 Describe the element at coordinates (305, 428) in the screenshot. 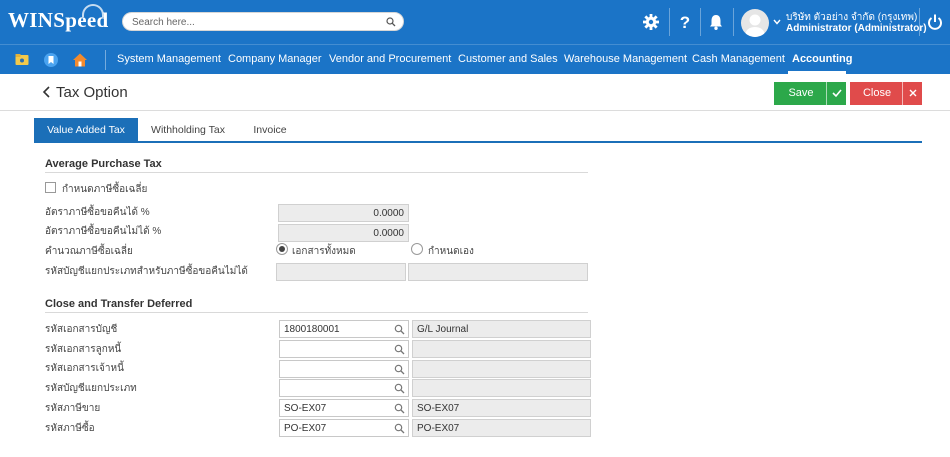

I see `lookup-value: PO-EX07` at that location.